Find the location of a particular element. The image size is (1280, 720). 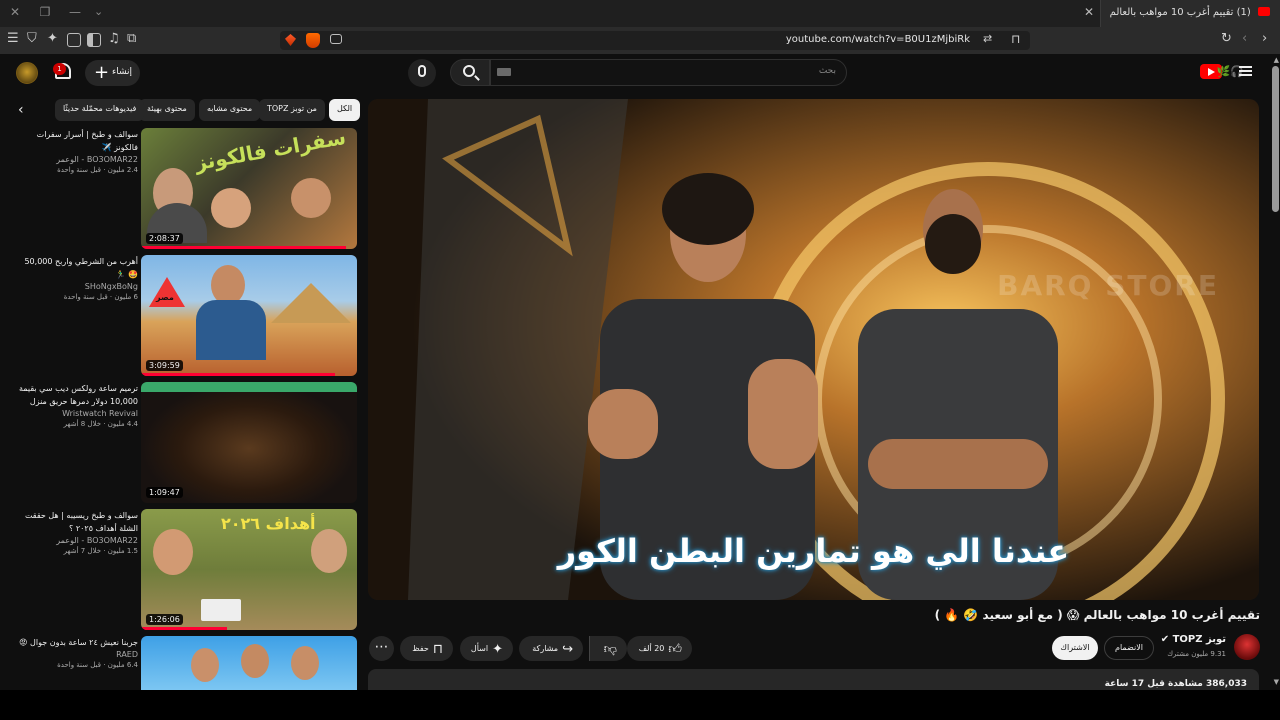

rec-stats: 4.4 مليون · خلال 8 أشهر is located at coordinates (100, 424).